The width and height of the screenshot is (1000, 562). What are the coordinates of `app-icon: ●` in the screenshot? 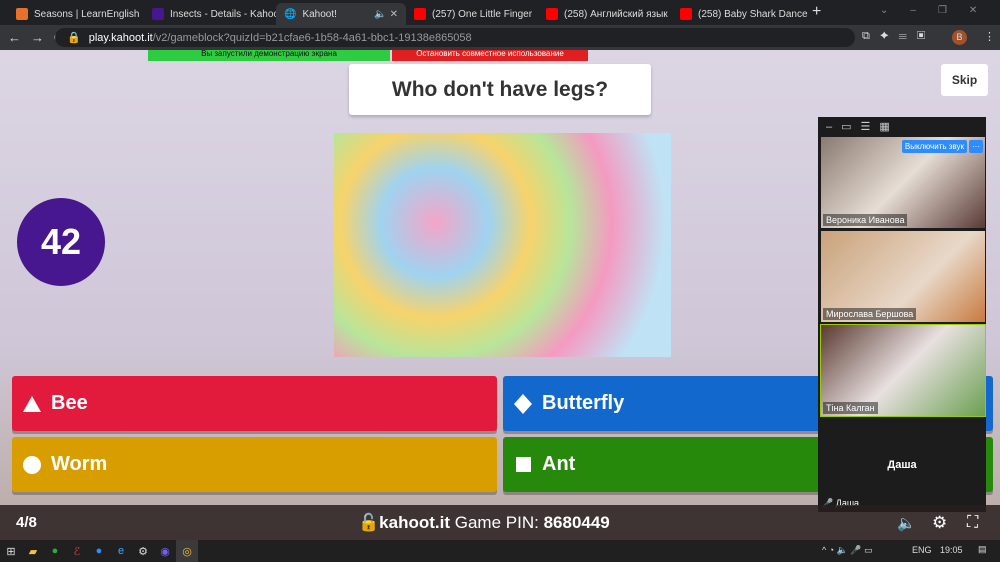 It's located at (55, 551).